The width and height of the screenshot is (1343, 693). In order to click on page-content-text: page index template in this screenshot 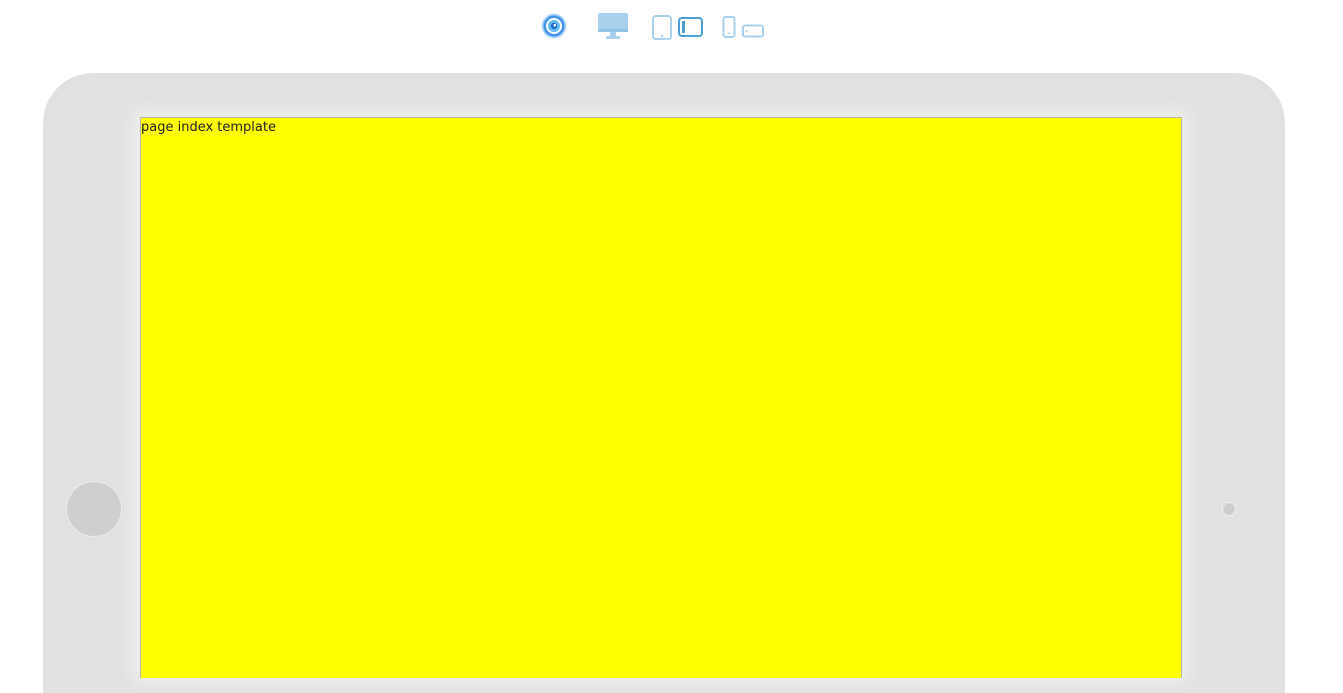, I will do `click(208, 127)`.